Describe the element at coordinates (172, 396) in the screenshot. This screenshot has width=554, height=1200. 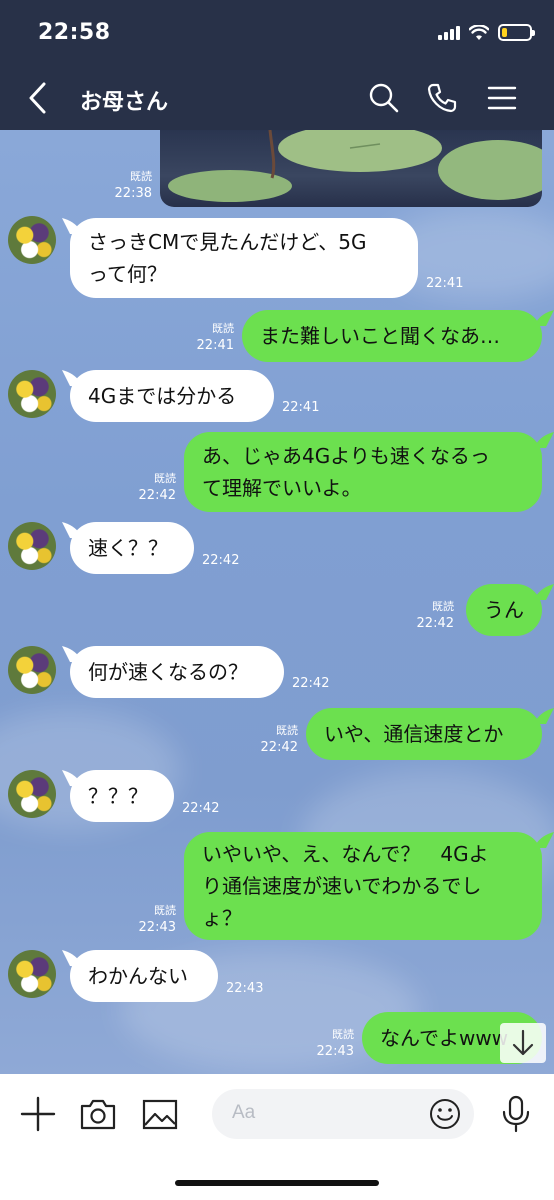
I see `message-bubble-incoming: 4Gまでは分かる` at that location.